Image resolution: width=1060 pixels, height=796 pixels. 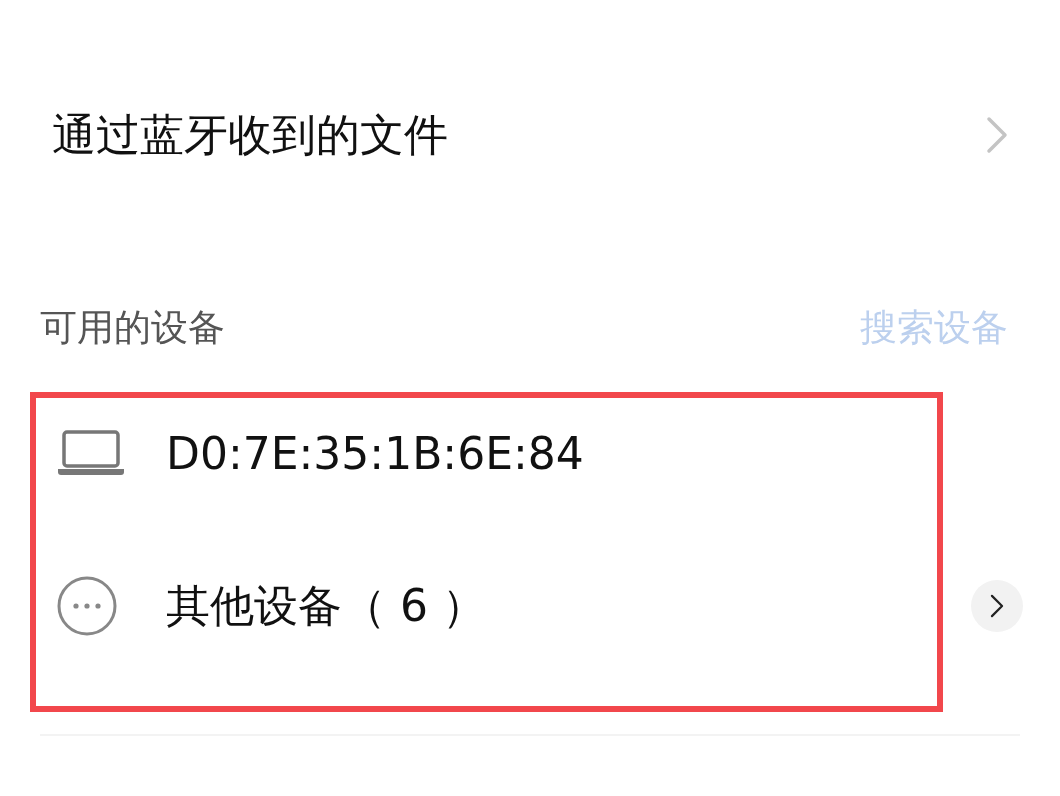 I want to click on laptop-icon, so click(x=91, y=453).